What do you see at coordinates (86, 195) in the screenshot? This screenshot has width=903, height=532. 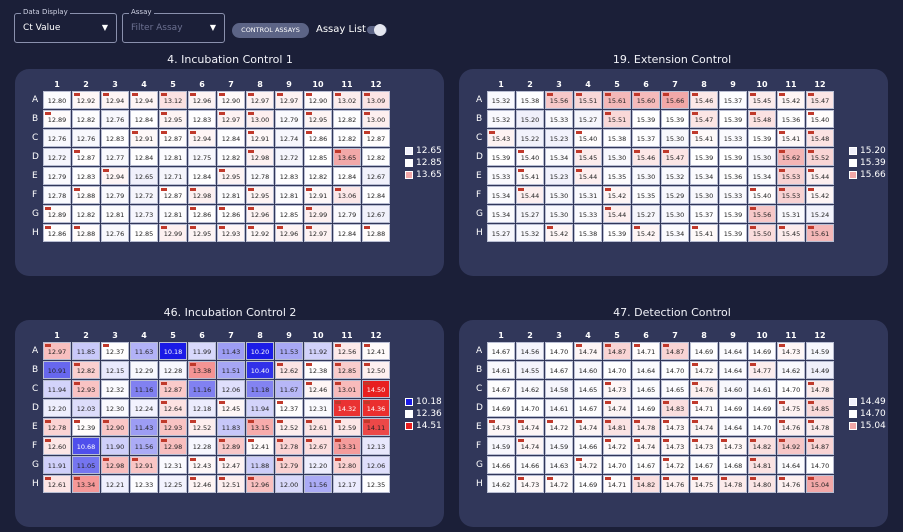 I see `well-cell: 12.88` at bounding box center [86, 195].